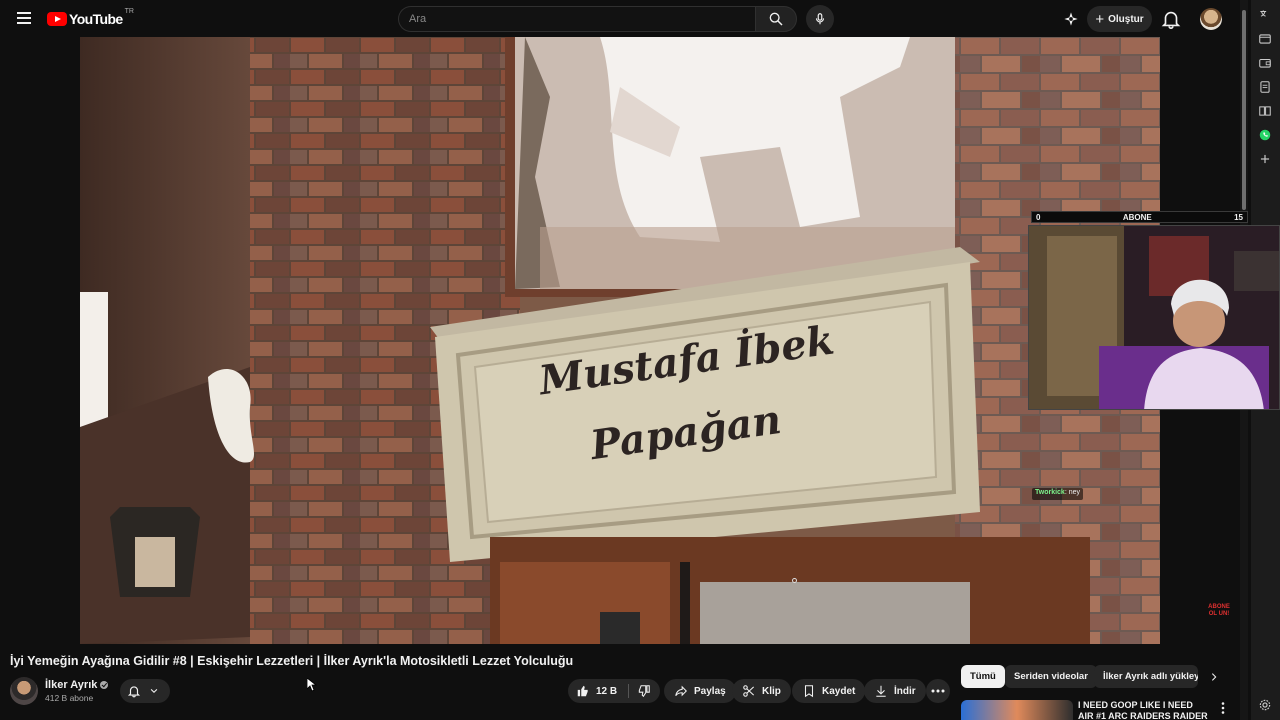 This screenshot has height=720, width=1280. I want to click on channel-avatar, so click(24, 691).